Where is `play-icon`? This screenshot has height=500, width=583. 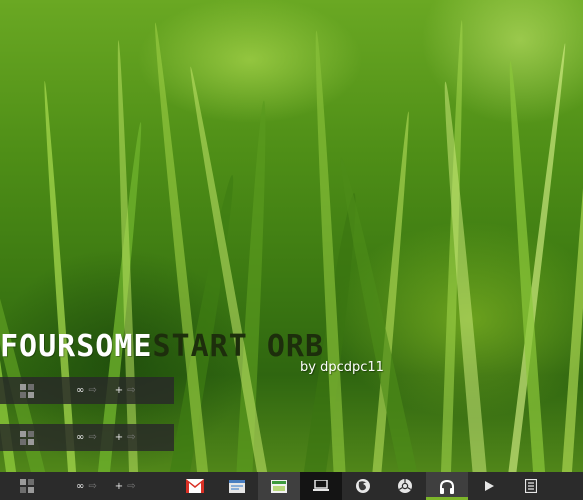
play-icon is located at coordinates (489, 486).